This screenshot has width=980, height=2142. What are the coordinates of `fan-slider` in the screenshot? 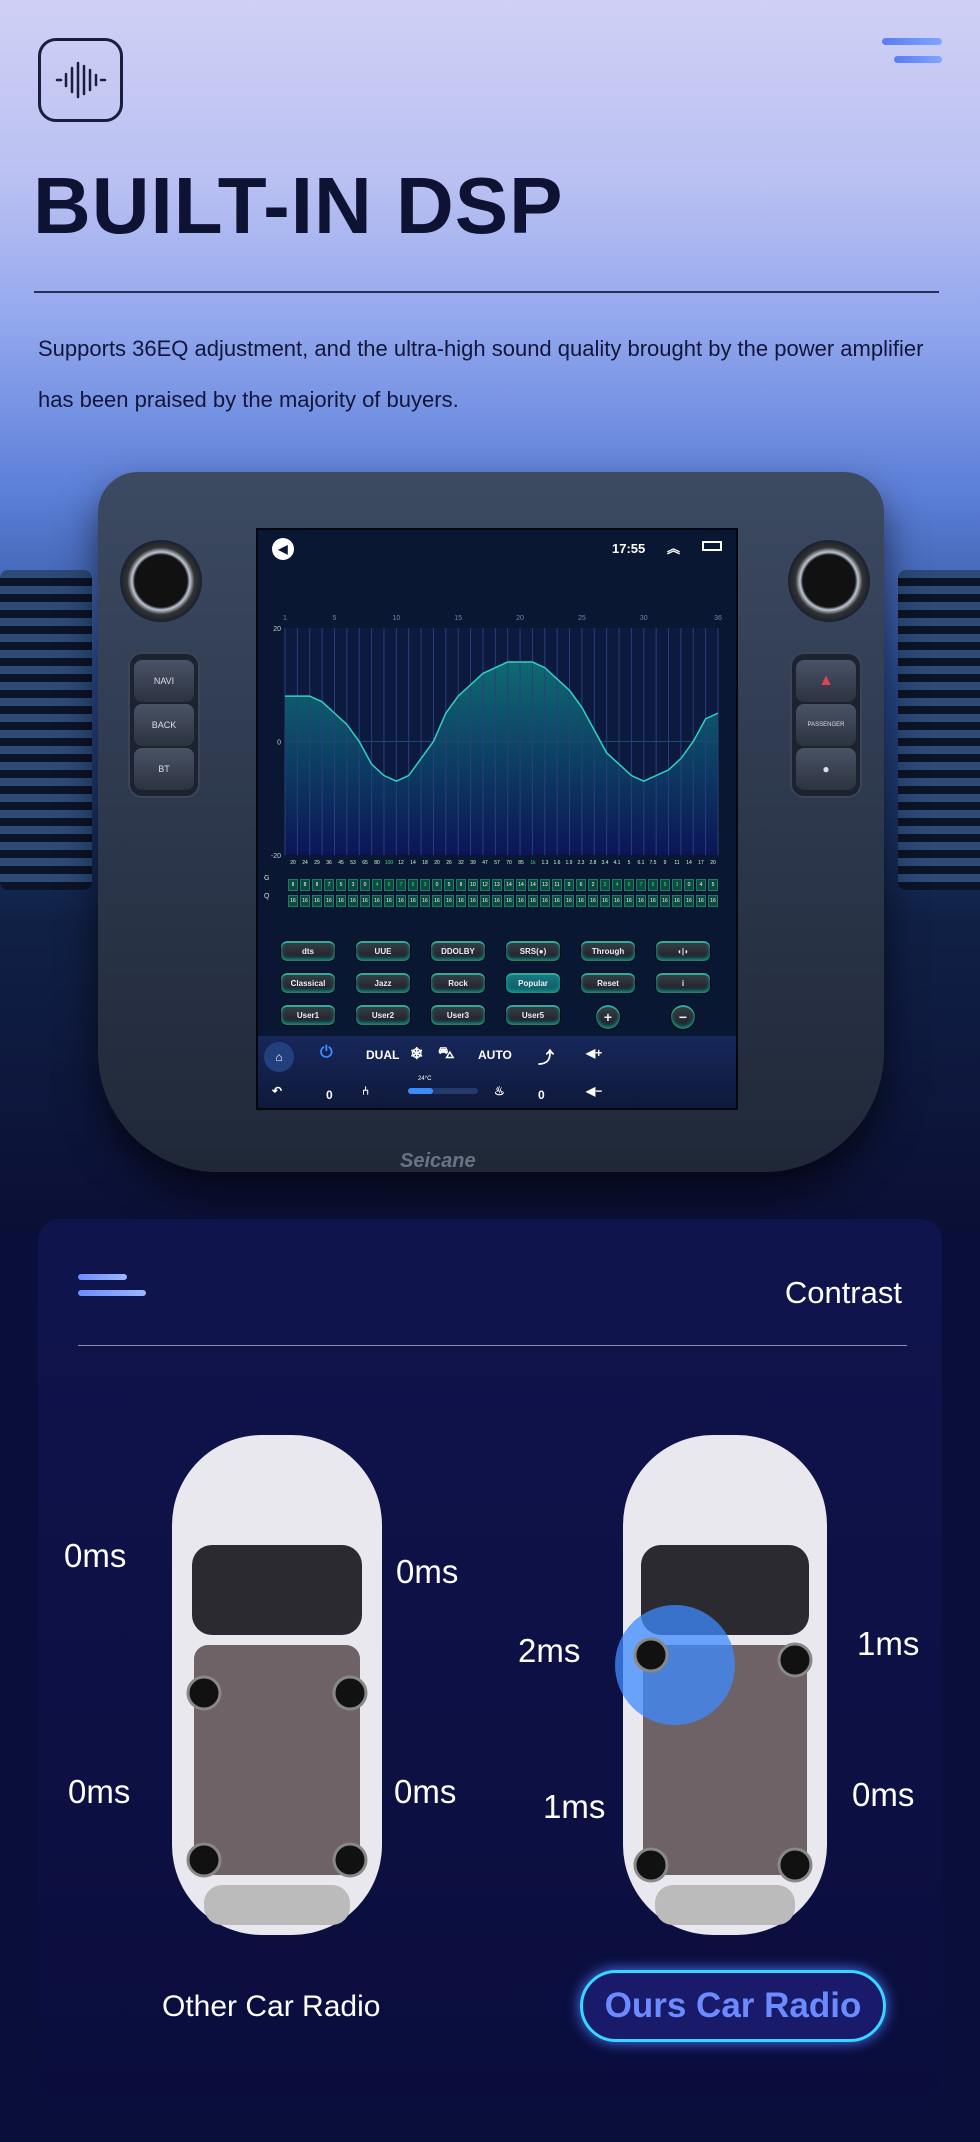 It's located at (443, 1091).